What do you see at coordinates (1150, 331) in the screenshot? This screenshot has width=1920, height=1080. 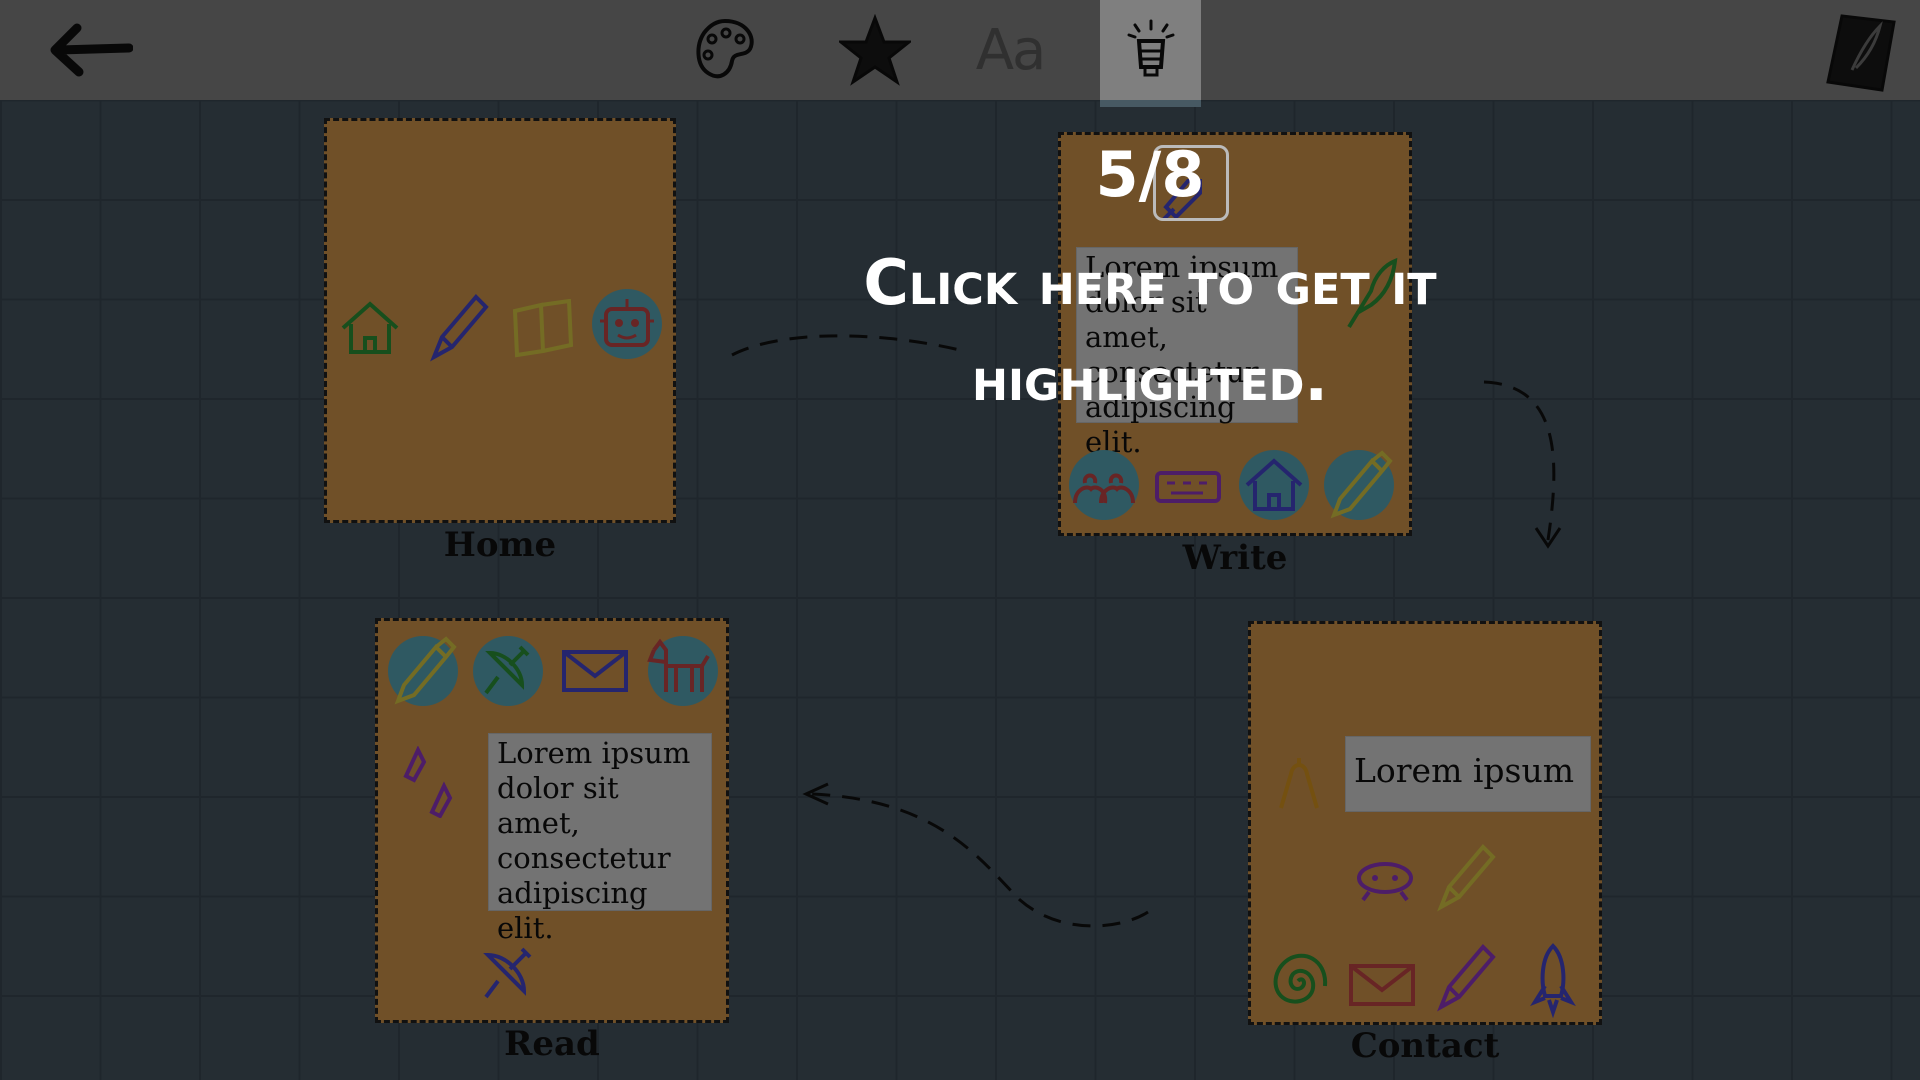 I see `tutorial-message: Click here to get it highlighted.` at bounding box center [1150, 331].